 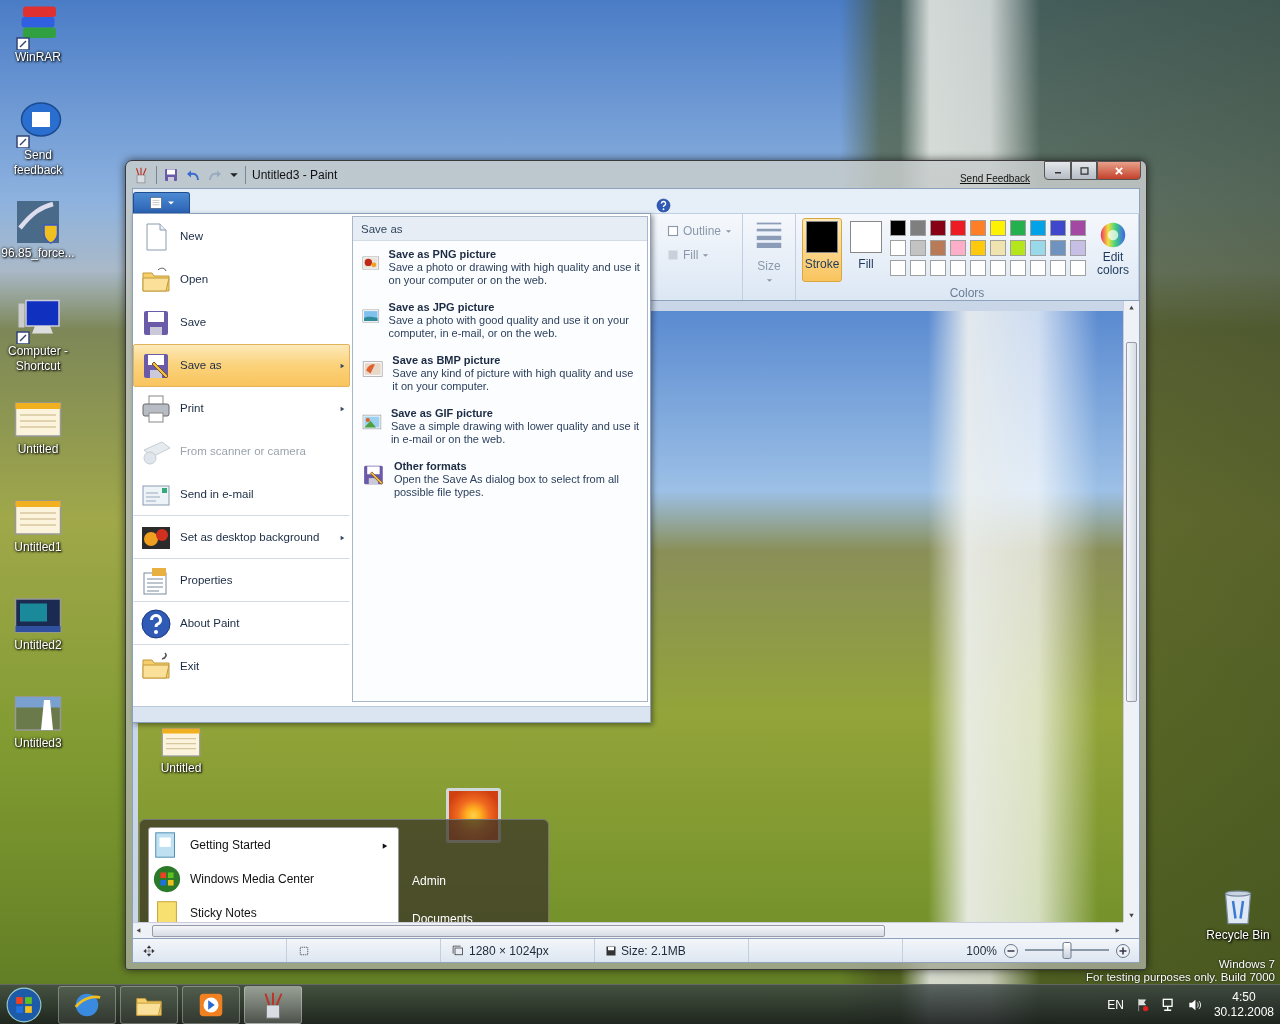 What do you see at coordinates (295, 175) in the screenshot?
I see `window-title: Untitled3 - Paint` at bounding box center [295, 175].